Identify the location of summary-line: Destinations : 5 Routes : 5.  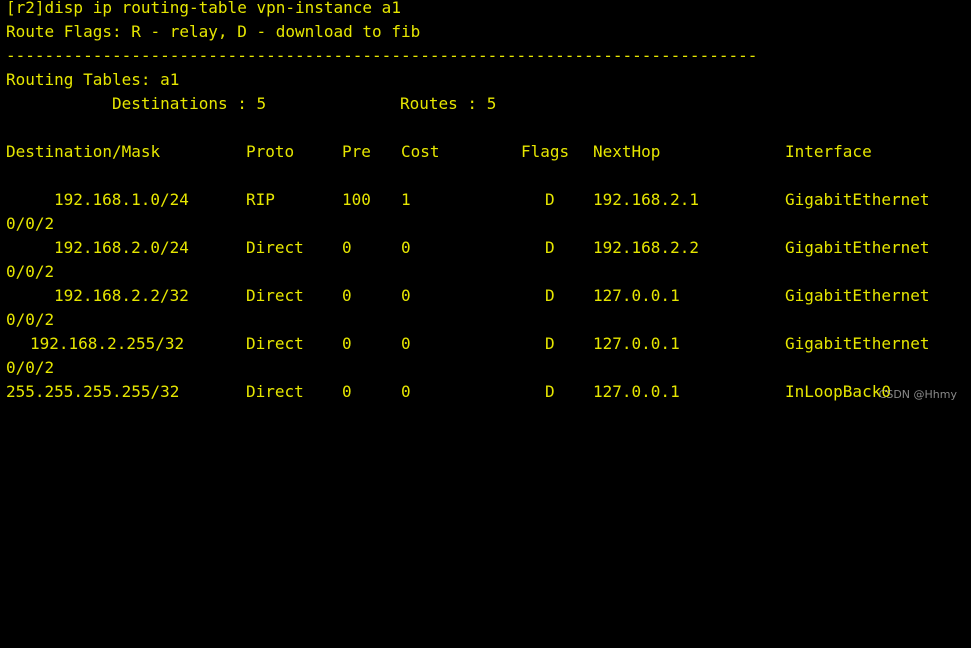
(251, 104).